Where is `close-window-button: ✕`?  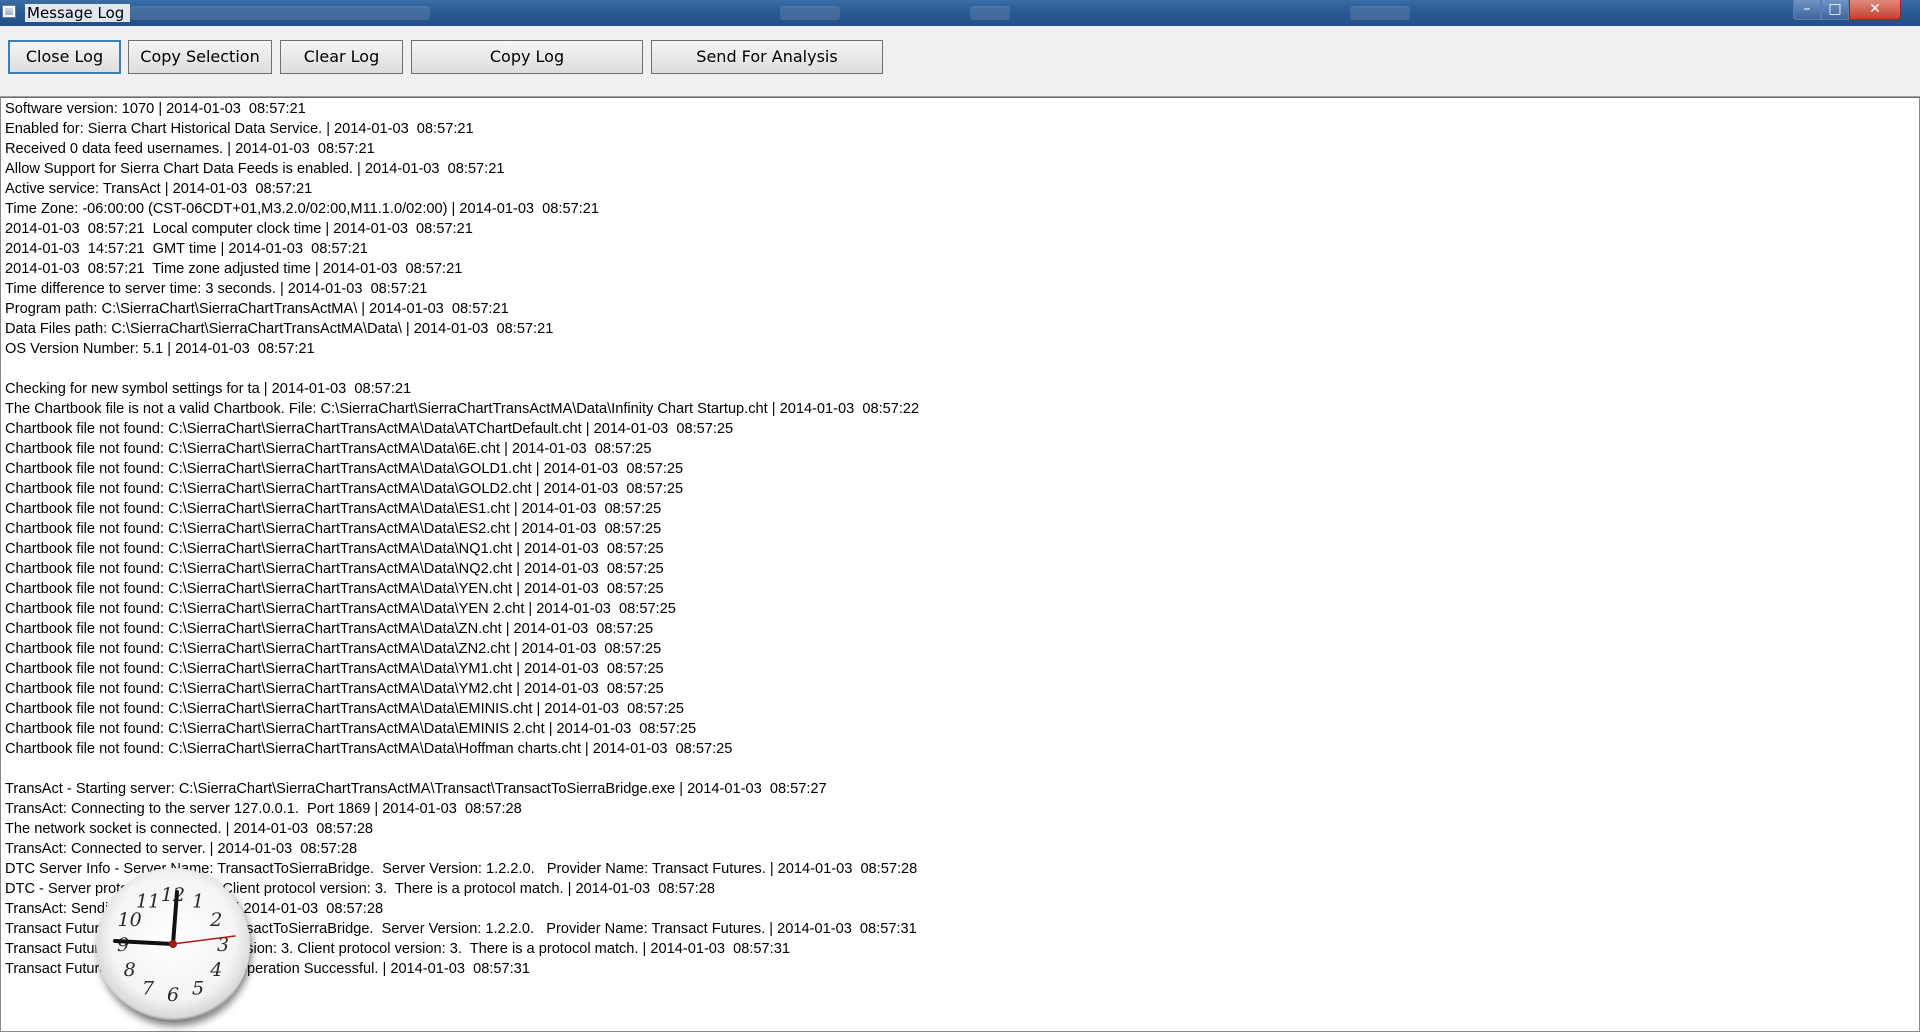 close-window-button: ✕ is located at coordinates (1875, 10).